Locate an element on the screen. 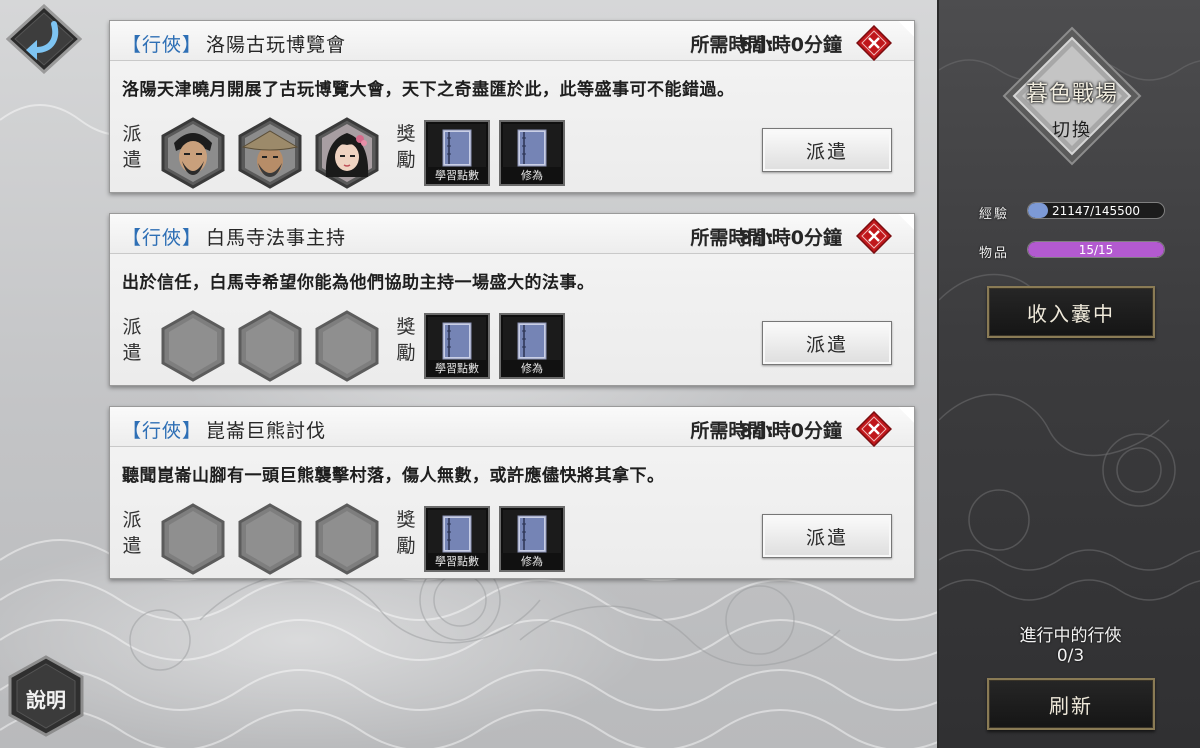 This screenshot has height=748, width=1200. slot-straw-hat-elder is located at coordinates (270, 153).